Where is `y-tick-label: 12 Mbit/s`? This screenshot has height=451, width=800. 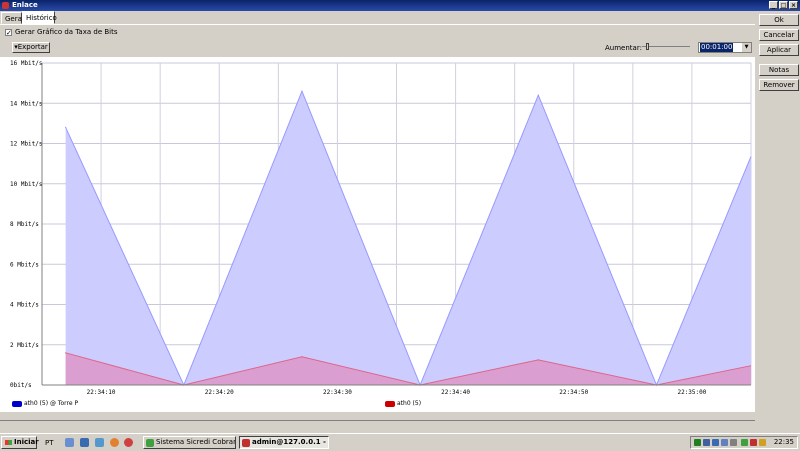
y-tick-label: 12 Mbit/s is located at coordinates (26, 144).